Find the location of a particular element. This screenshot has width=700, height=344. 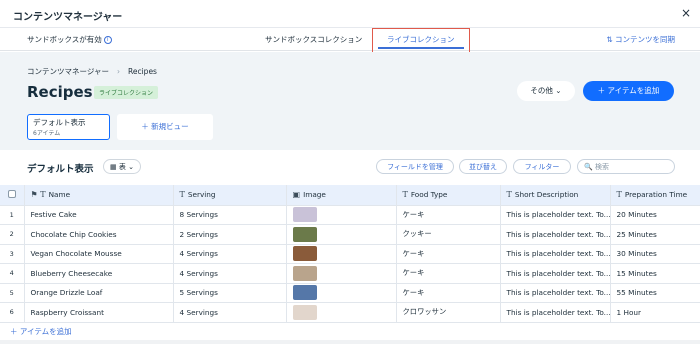

row-number: 3 is located at coordinates (12, 254).